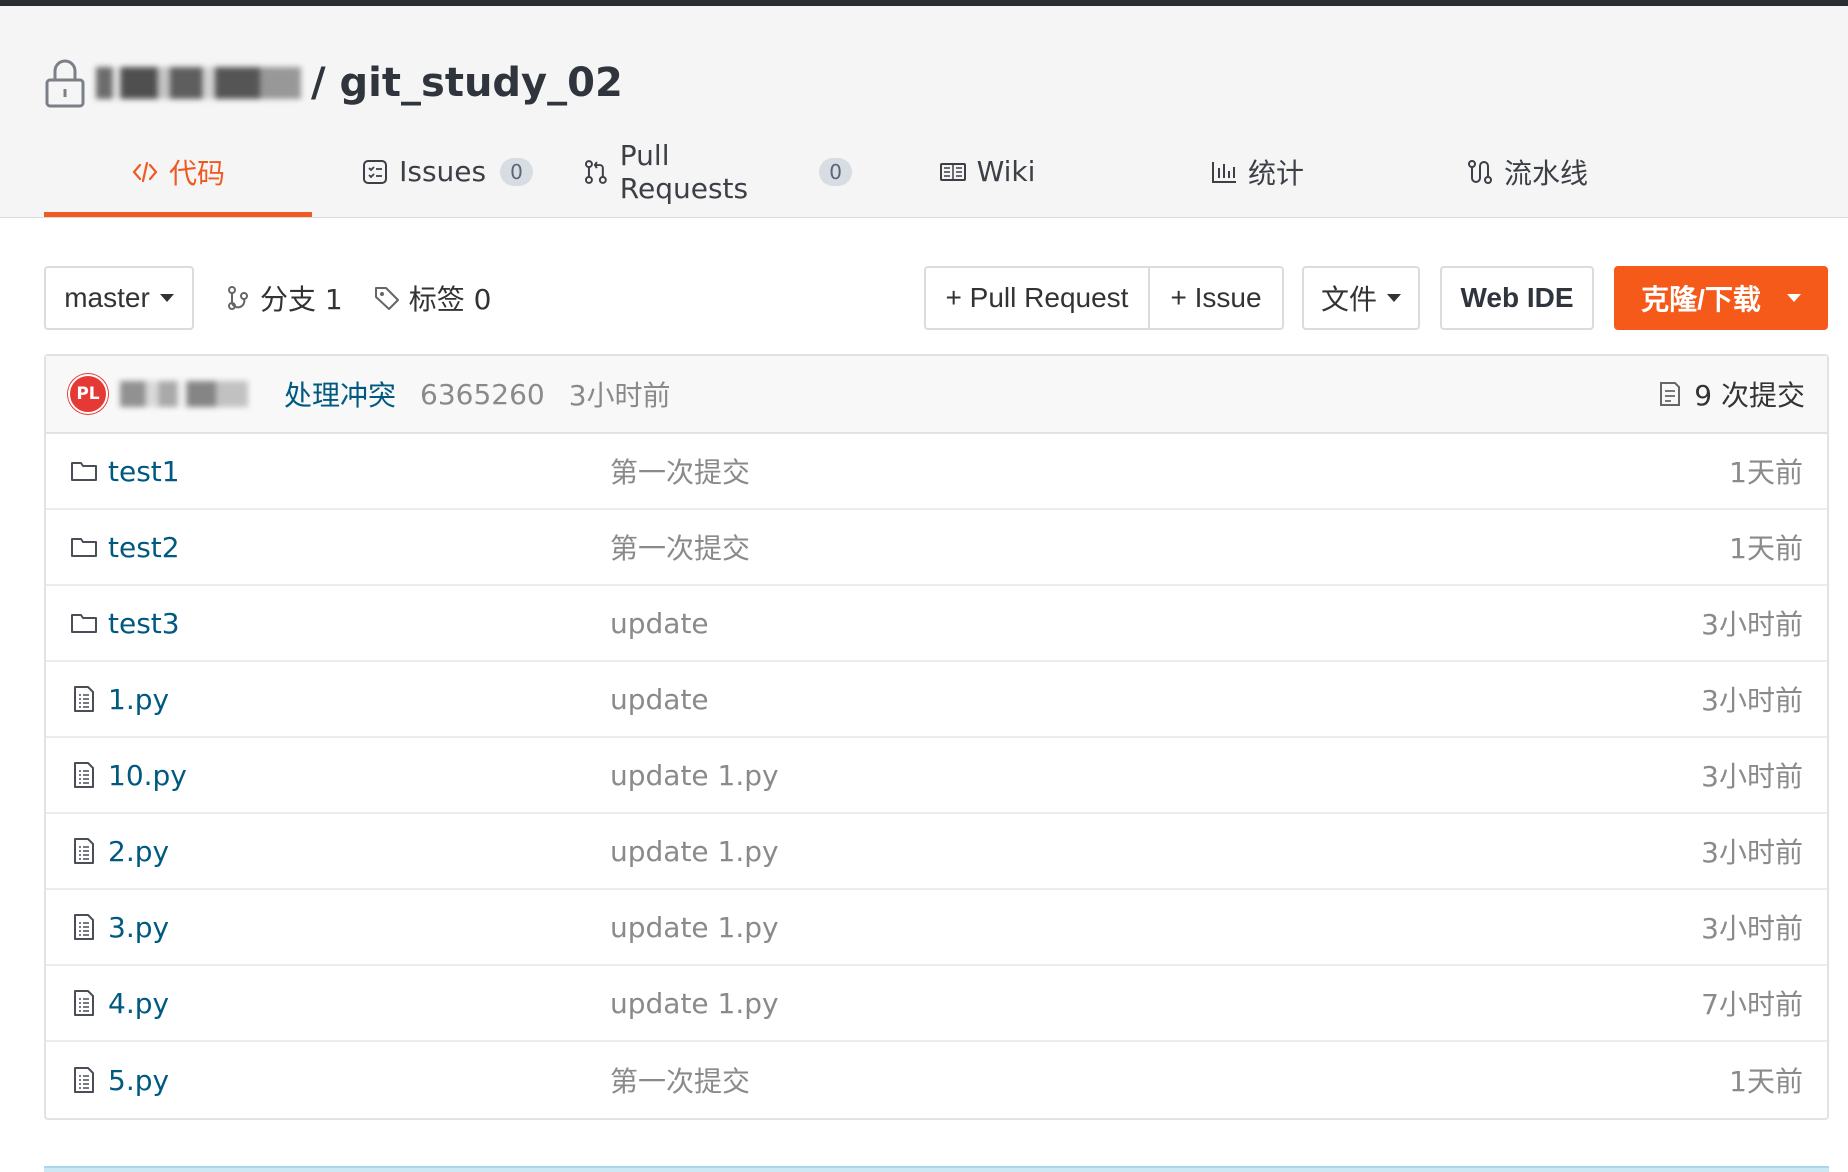  I want to click on file-row: 3.py update 1.py 3小时前, so click(936, 928).